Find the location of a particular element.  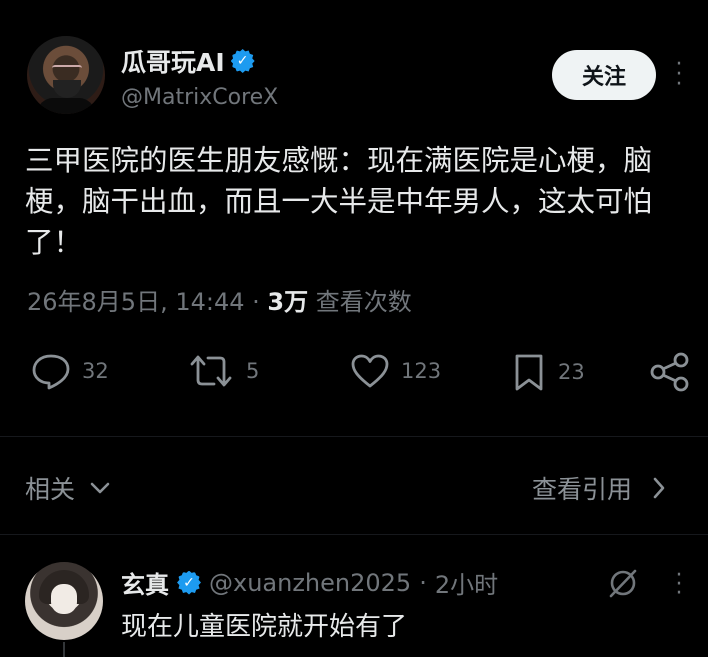

heart-icon is located at coordinates (370, 371).